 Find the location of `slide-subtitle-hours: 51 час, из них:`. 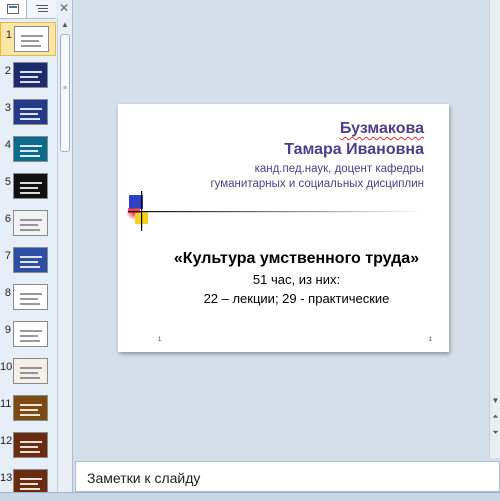

slide-subtitle-hours: 51 час, из них: is located at coordinates (283, 279).